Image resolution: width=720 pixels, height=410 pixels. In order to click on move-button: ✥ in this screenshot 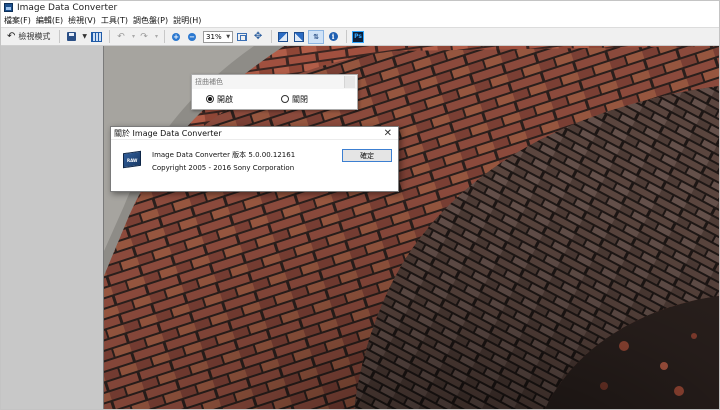, I will do `click(258, 37)`.